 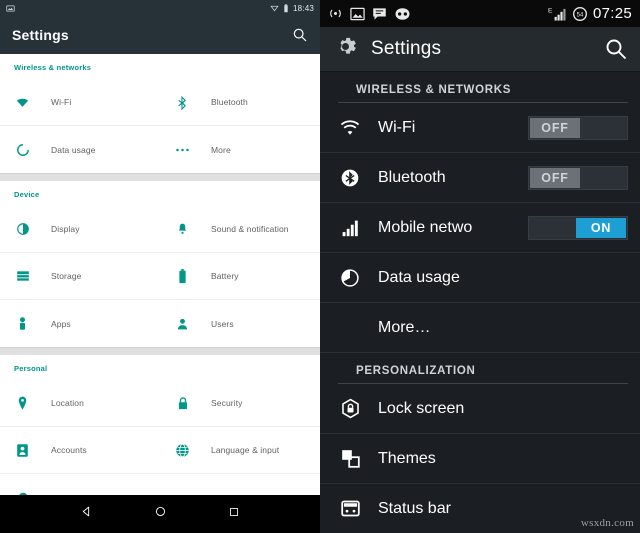 I want to click on left-item-label: Storage, so click(x=66, y=276).